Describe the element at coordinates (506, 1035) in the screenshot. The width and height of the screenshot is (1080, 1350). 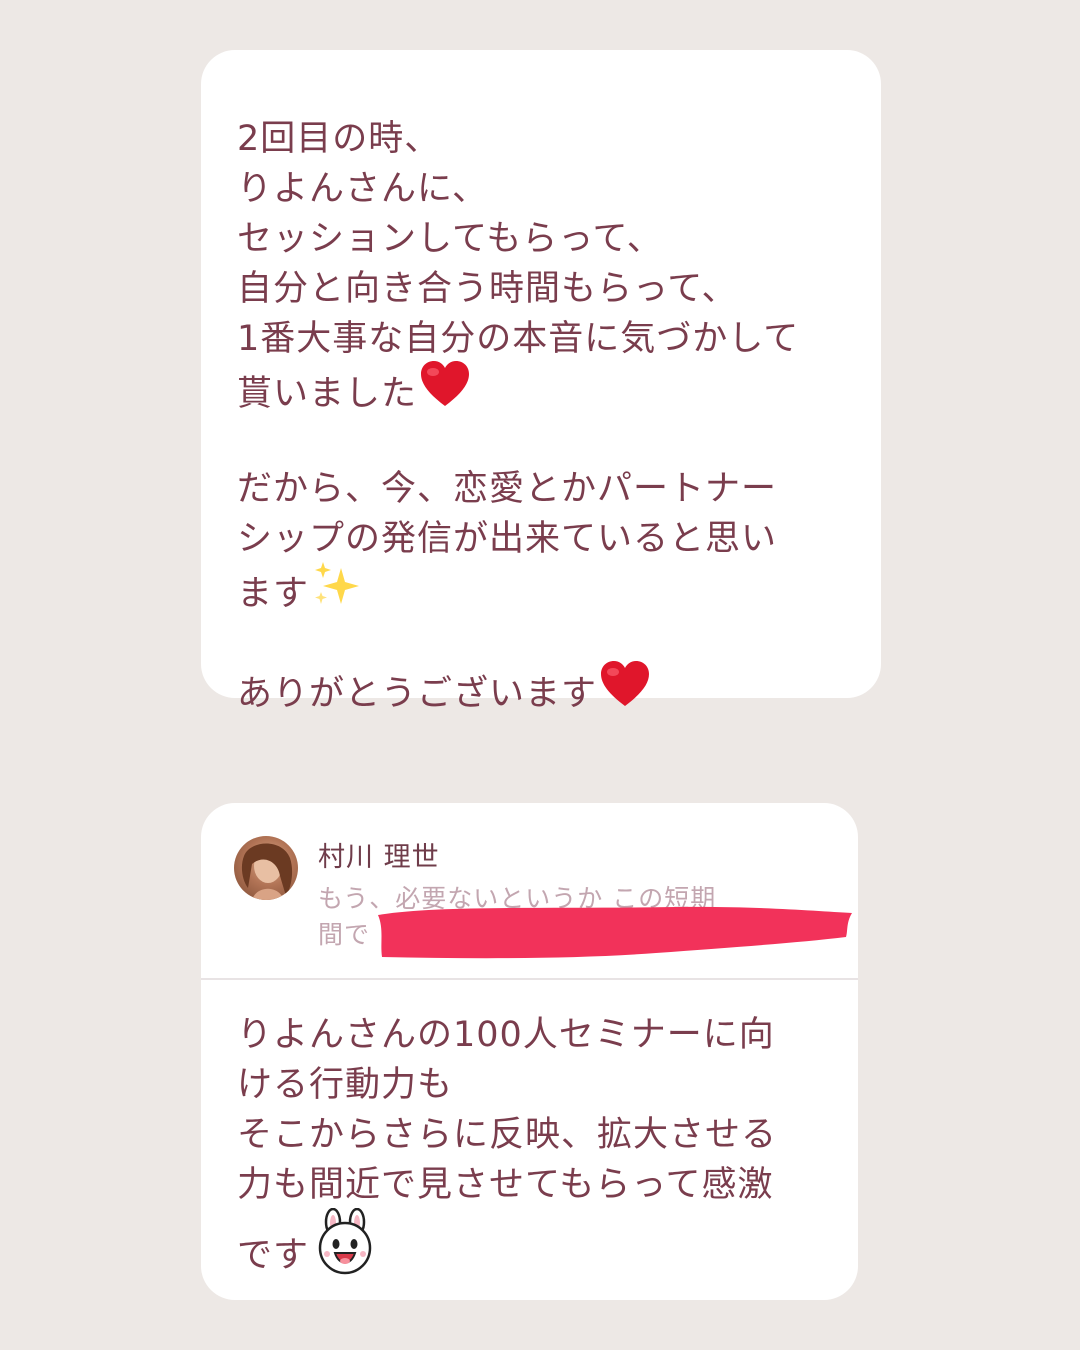
I see `message-line: りよんさんの100人セミナーに向` at that location.